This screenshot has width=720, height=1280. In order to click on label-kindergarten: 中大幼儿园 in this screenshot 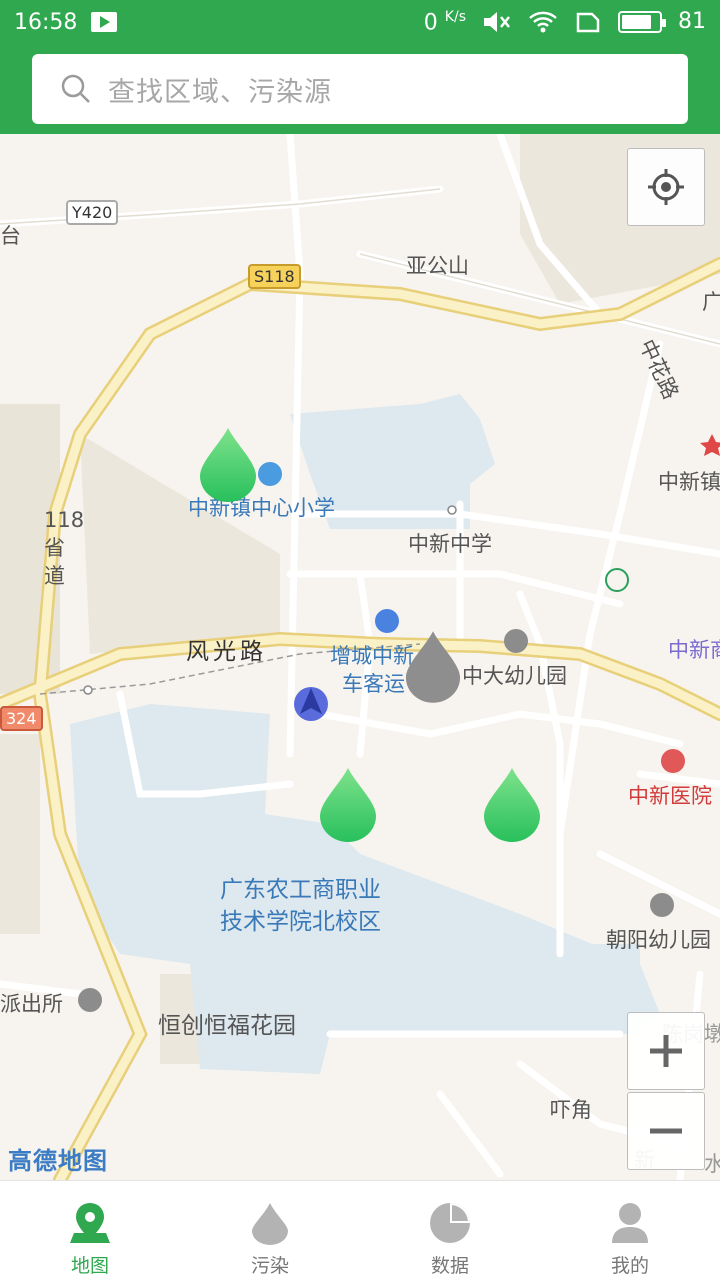, I will do `click(514, 676)`.